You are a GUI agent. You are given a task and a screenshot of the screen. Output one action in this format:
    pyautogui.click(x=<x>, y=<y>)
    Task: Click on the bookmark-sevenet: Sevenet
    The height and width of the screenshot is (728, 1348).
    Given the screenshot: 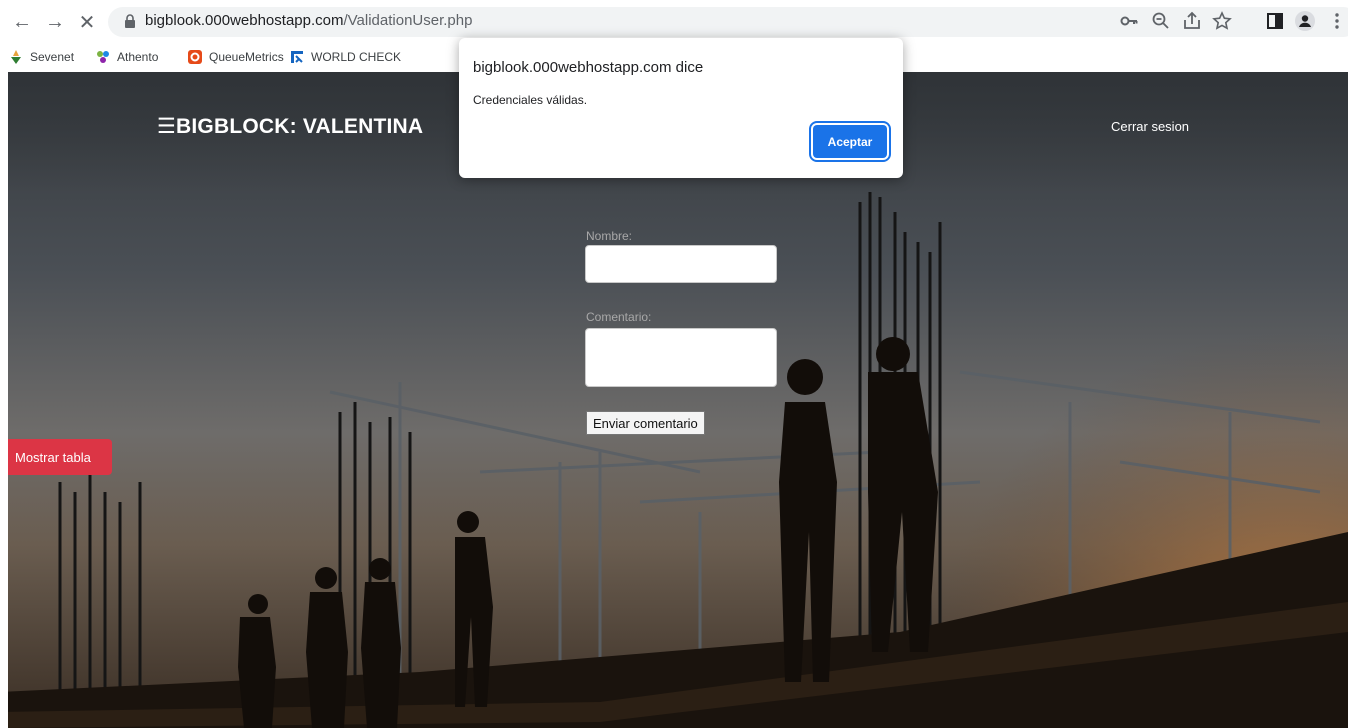 What is the action you would take?
    pyautogui.click(x=41, y=57)
    